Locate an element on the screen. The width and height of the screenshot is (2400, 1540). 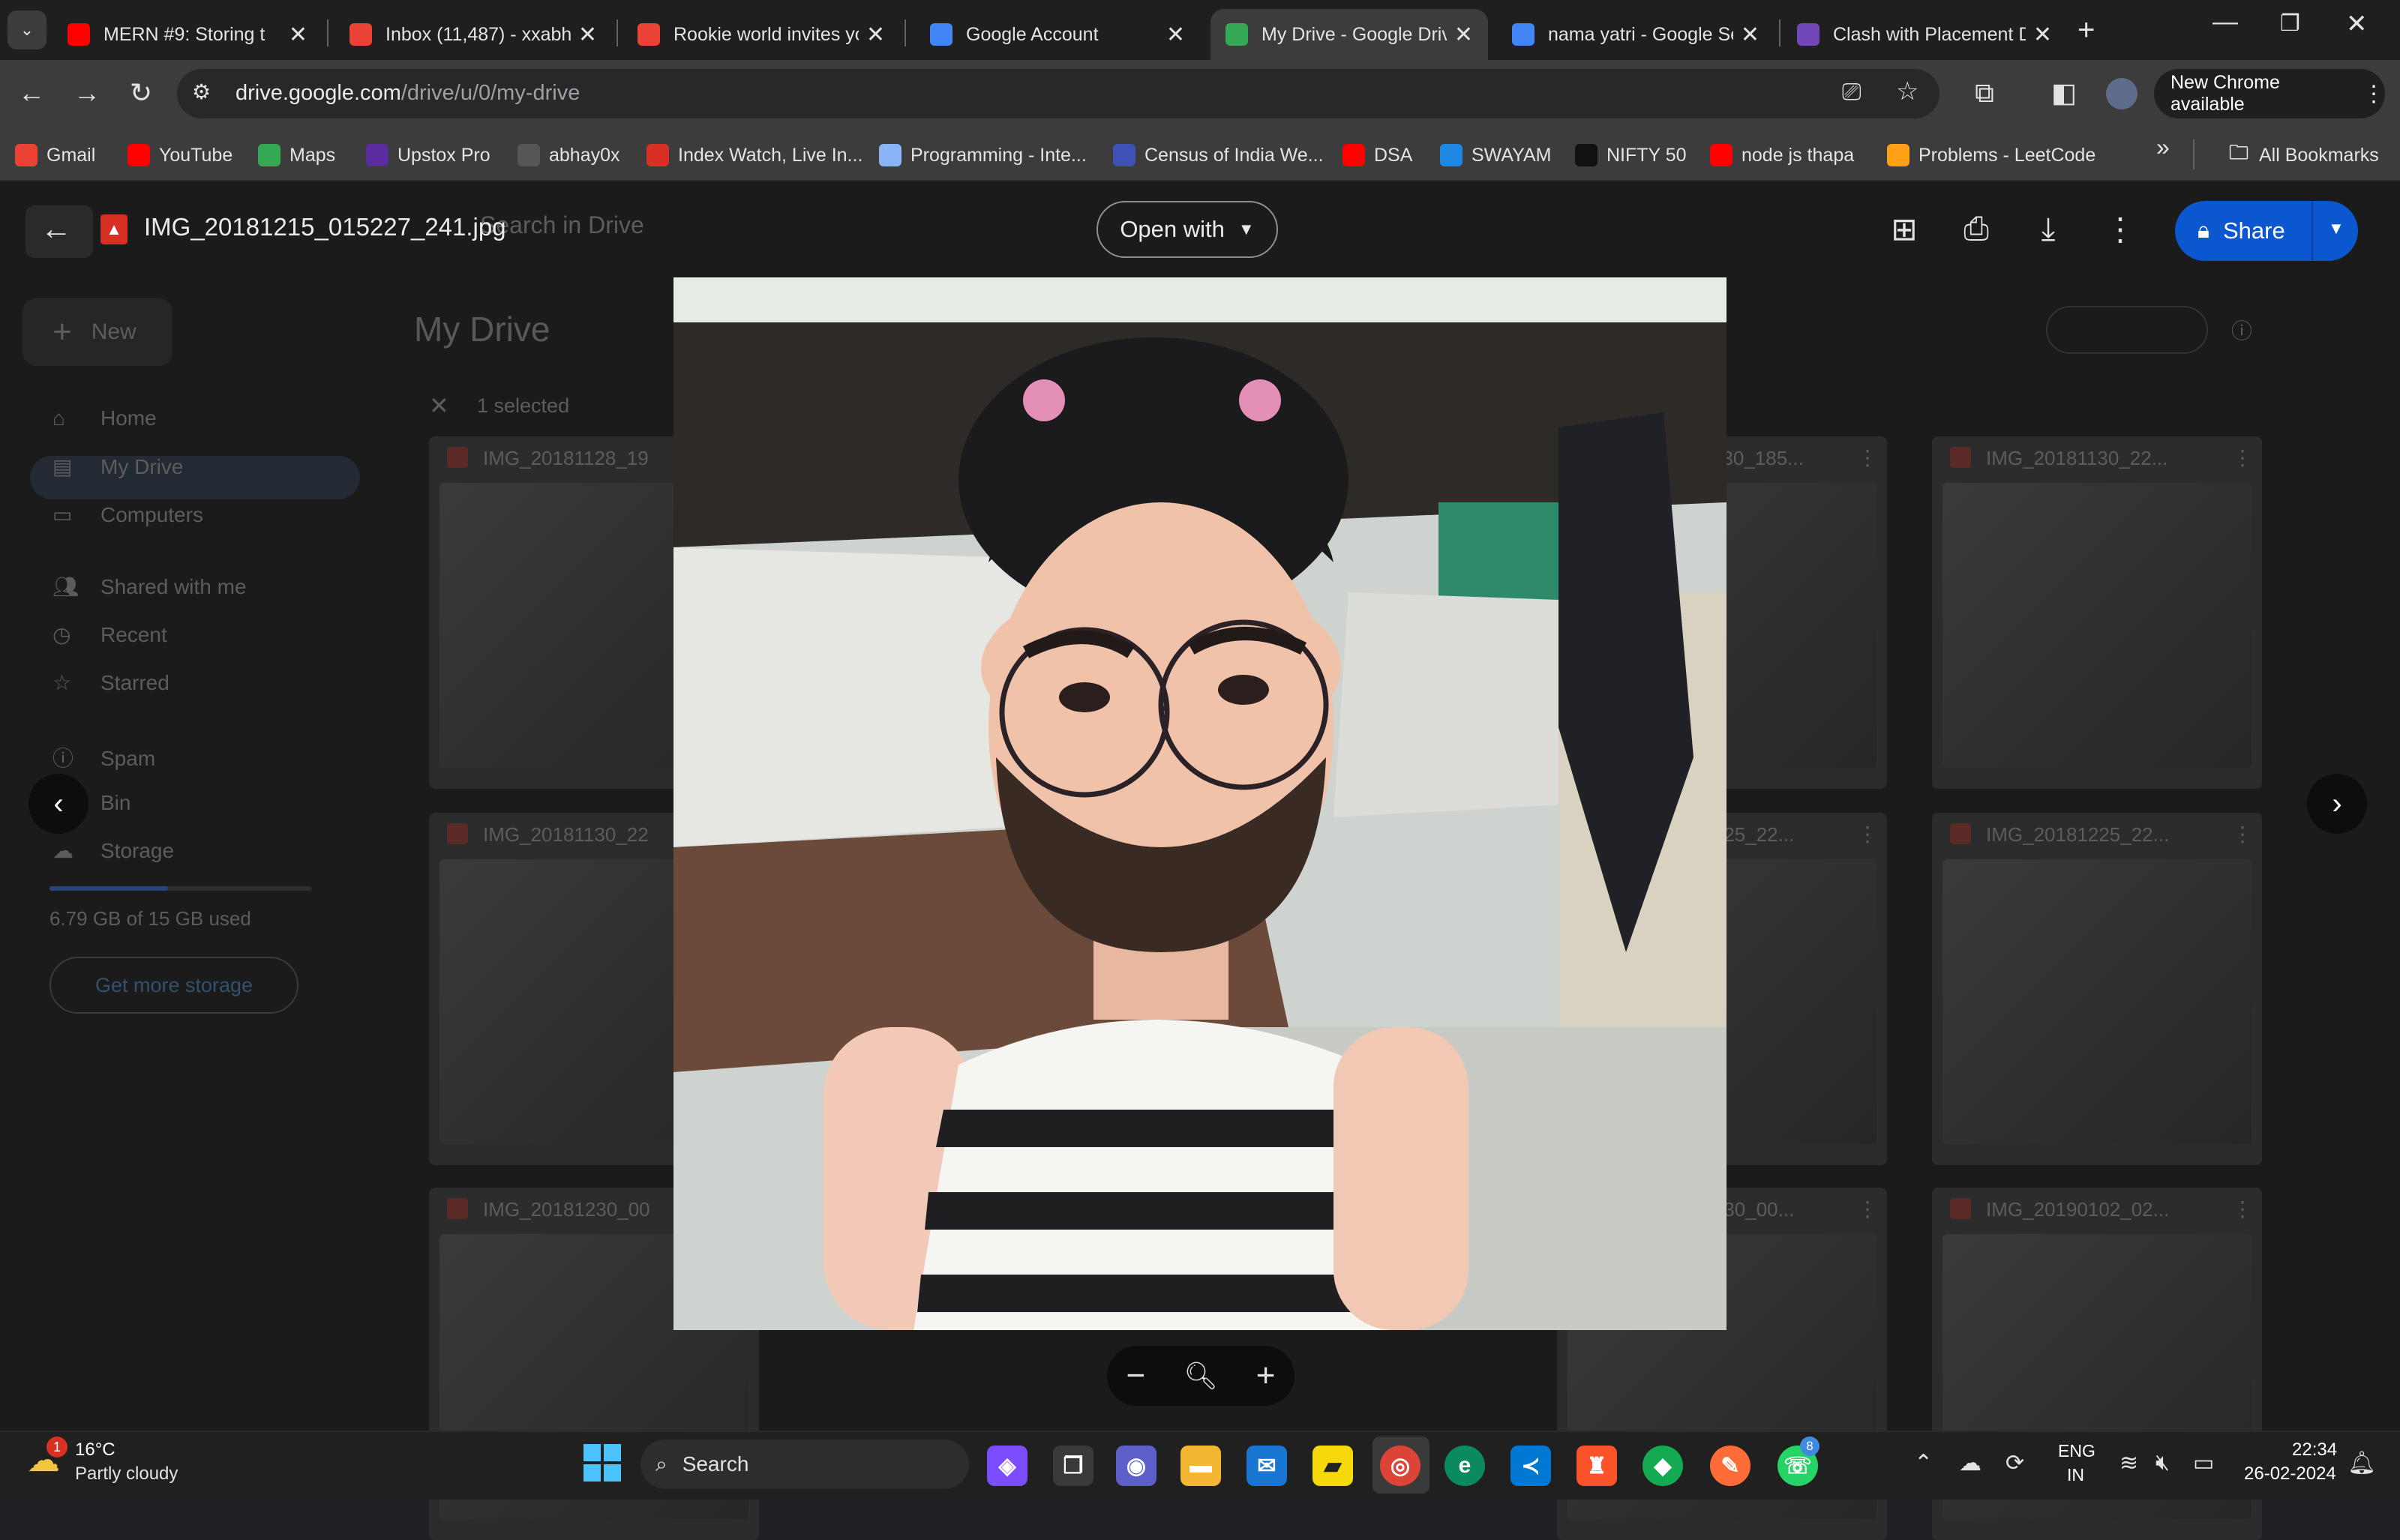
install-app-icon: ⎚ is located at coordinates (1852, 92).